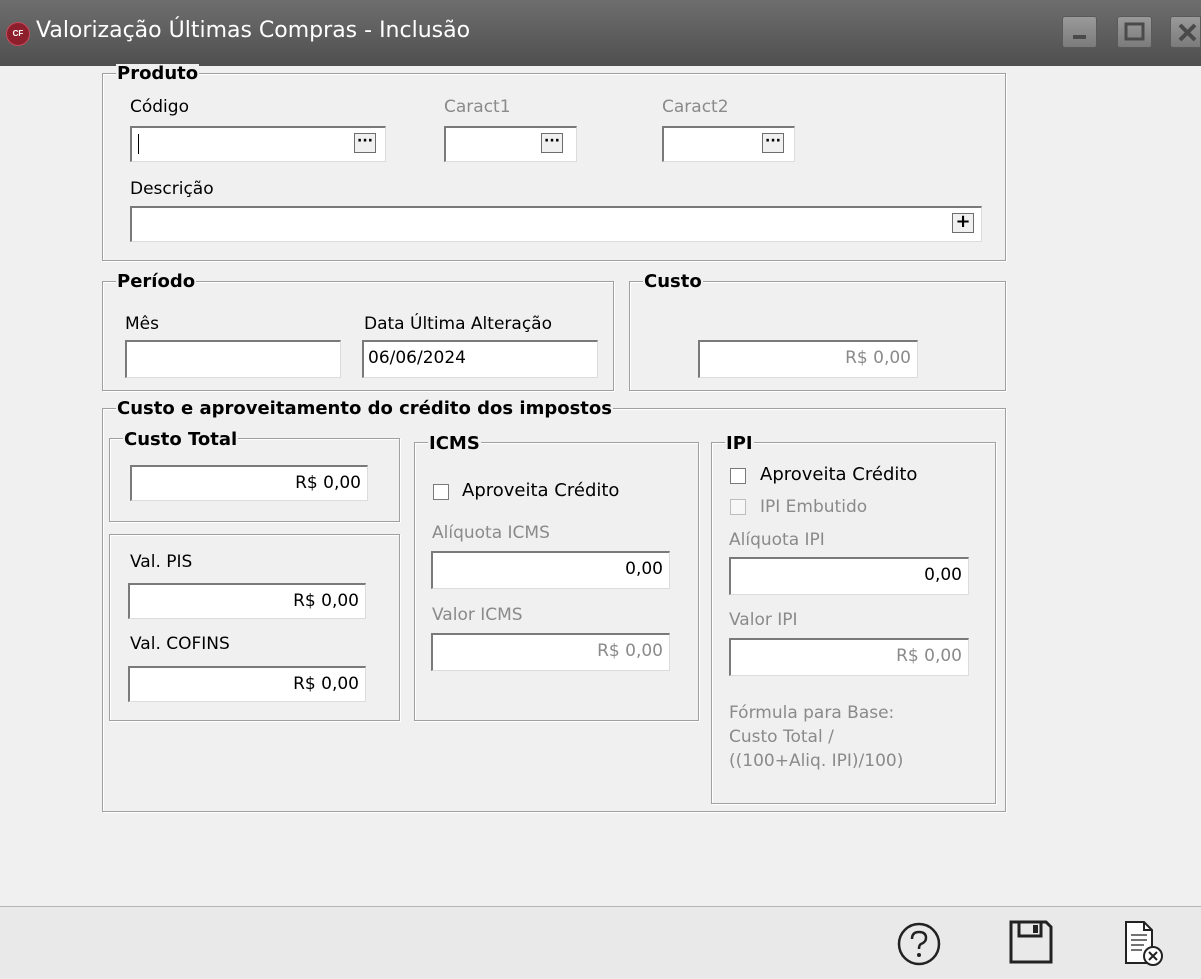  I want to click on aliquota-icms-input: 0,00, so click(550, 570).